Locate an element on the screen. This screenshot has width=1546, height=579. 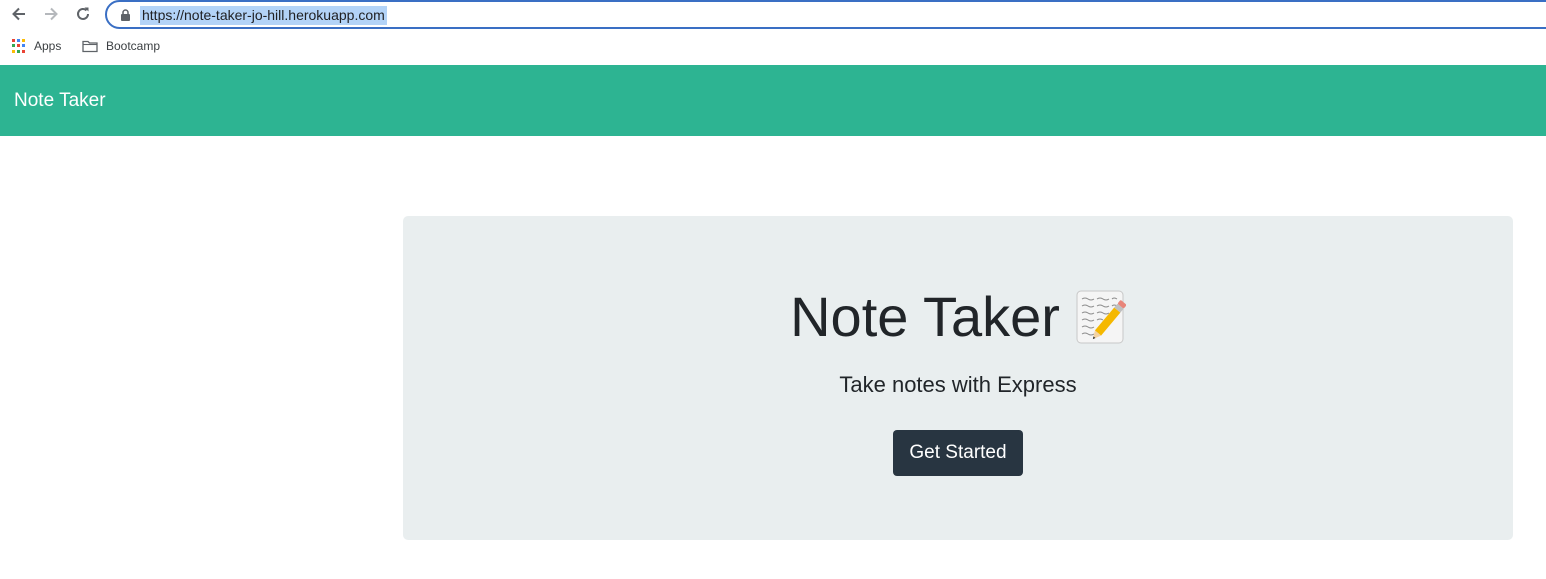
bookmark-bootcamp: Bootcamp is located at coordinates (121, 46).